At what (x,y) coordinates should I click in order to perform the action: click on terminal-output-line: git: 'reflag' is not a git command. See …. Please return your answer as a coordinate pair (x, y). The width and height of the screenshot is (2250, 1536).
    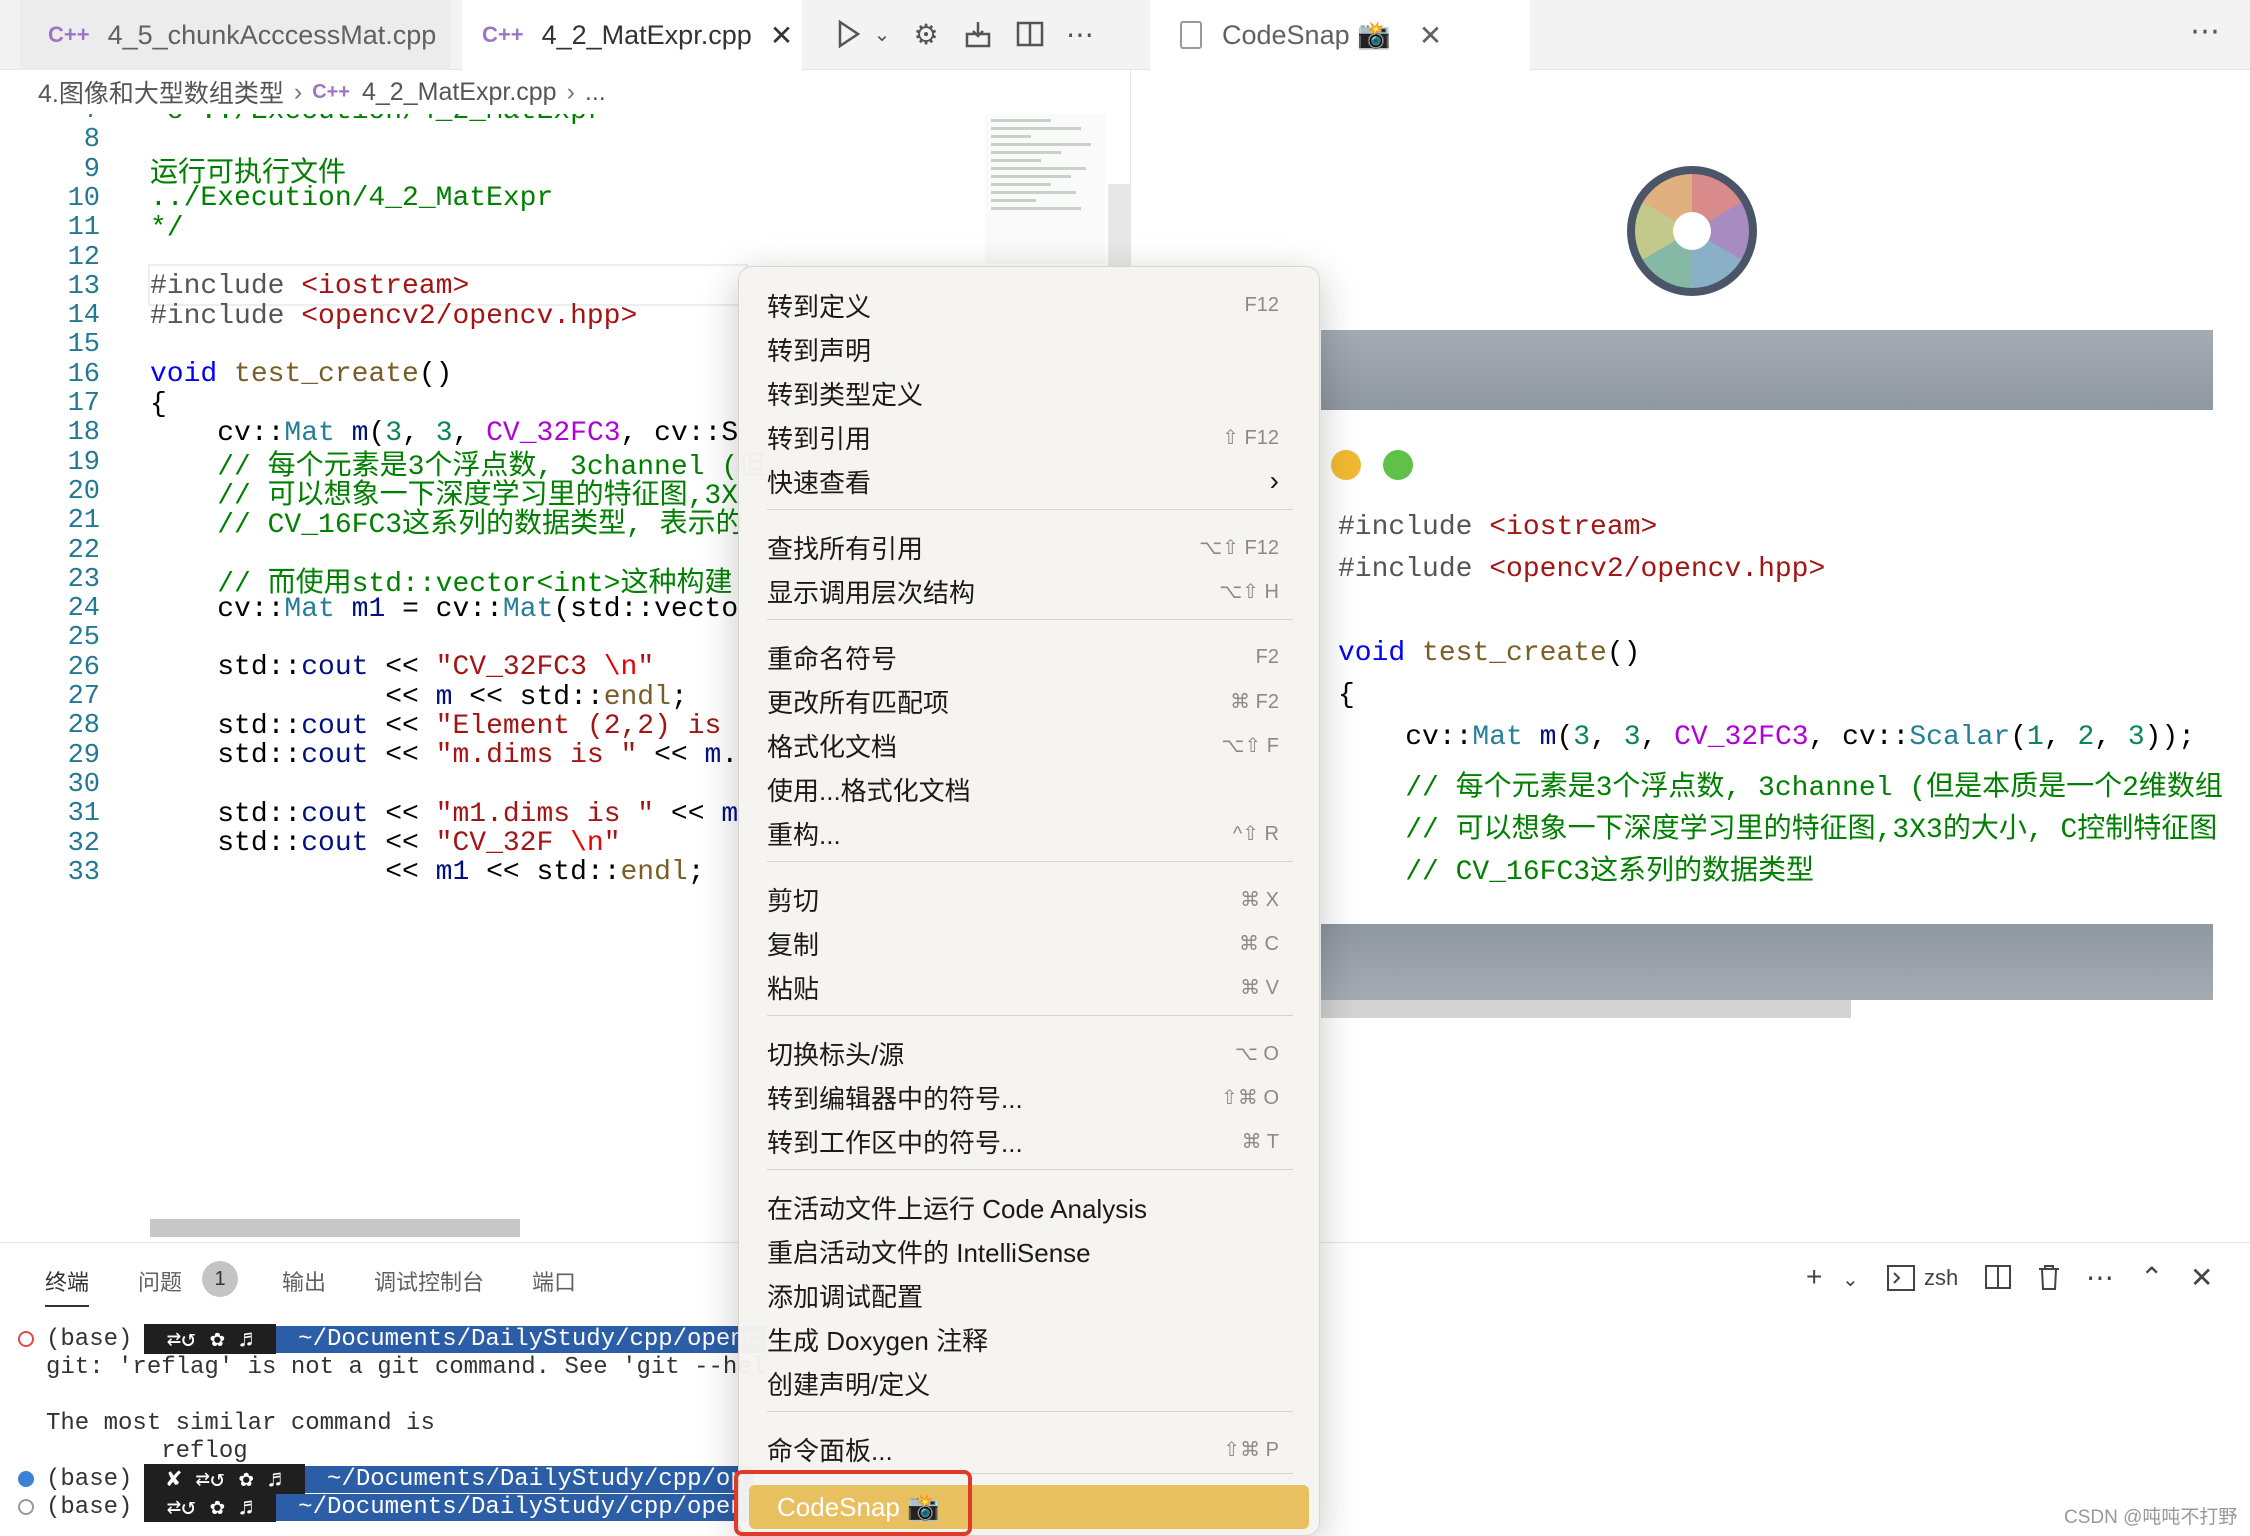
    Looking at the image, I should click on (406, 1367).